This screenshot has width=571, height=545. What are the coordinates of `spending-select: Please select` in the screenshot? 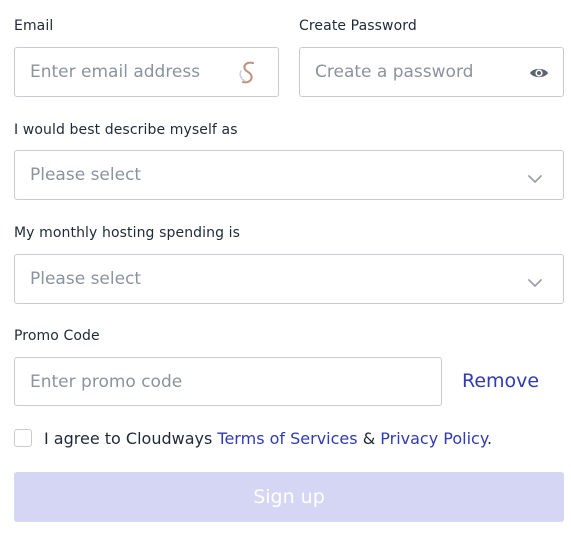 It's located at (289, 279).